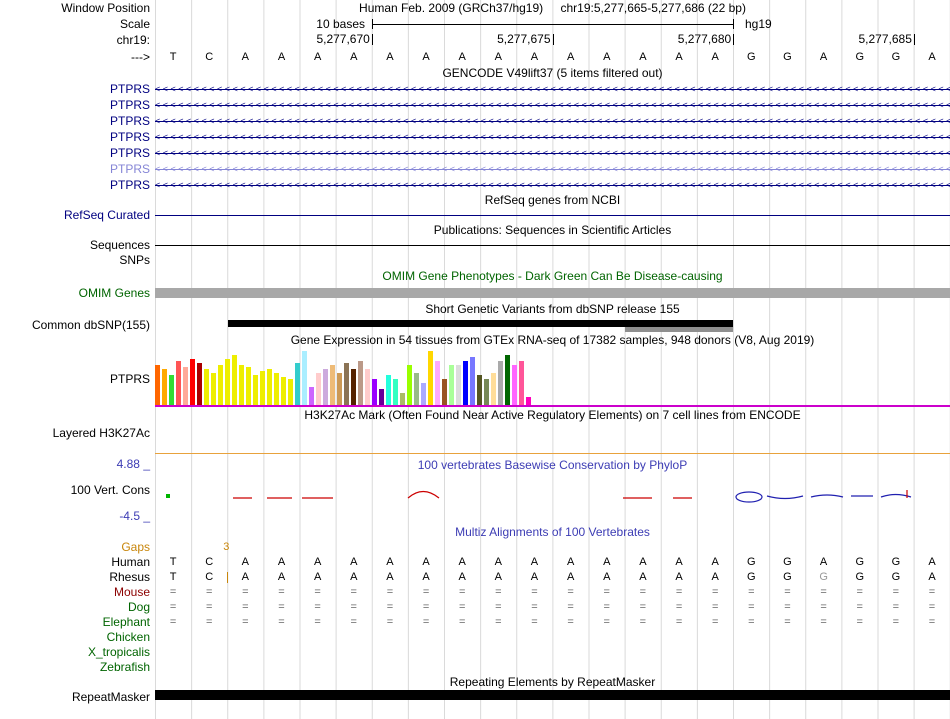 This screenshot has height=719, width=950. I want to click on multiz-row-dog: Dog = = = = = = = = = = = = = = = = = = = = = =, so click(475, 607).